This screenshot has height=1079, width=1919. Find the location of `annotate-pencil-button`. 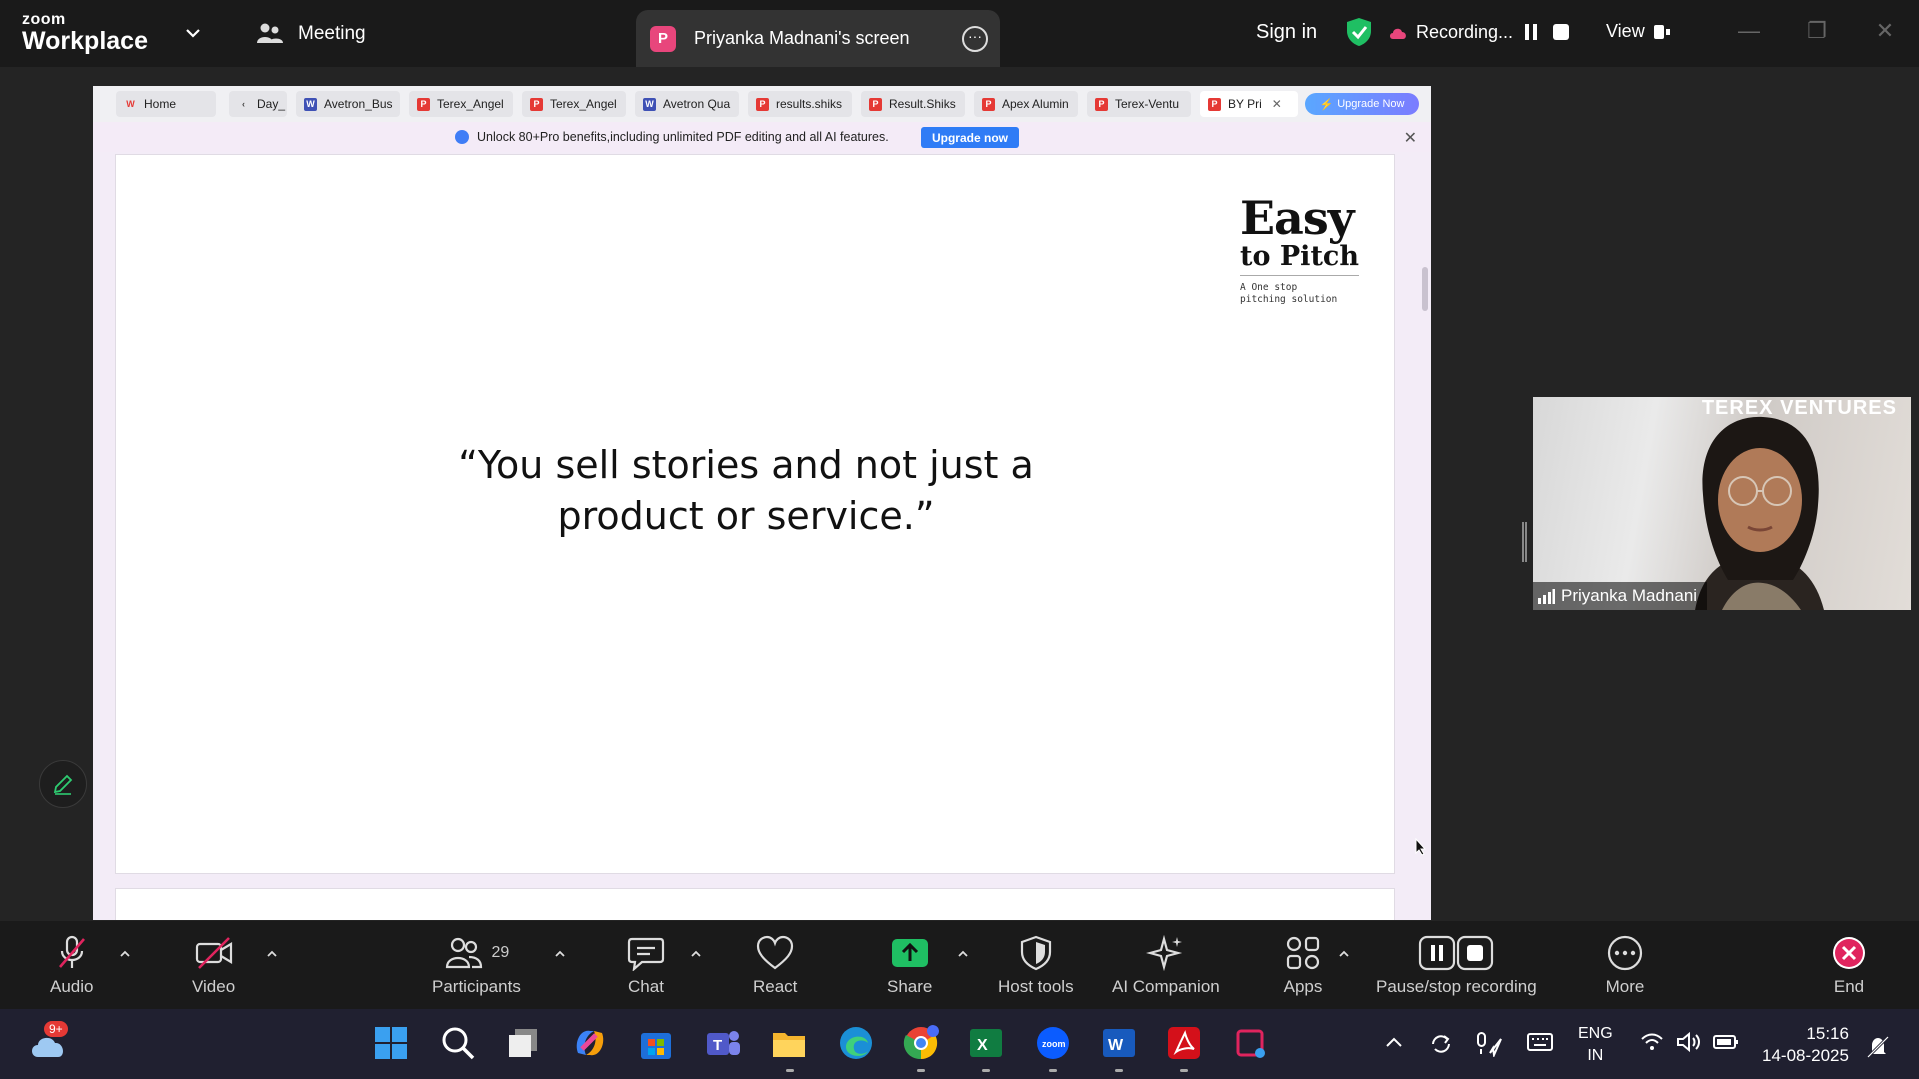

annotate-pencil-button is located at coordinates (63, 784).